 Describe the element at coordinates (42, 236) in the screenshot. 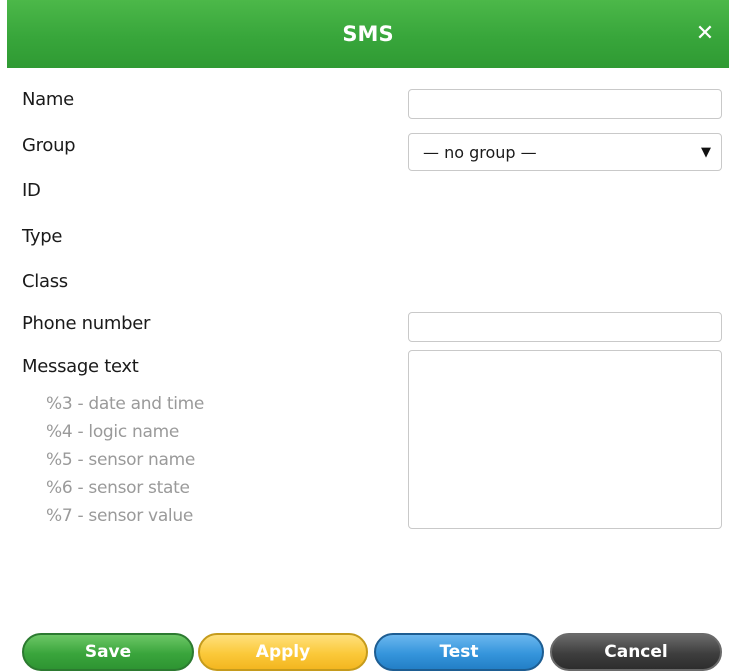

I see `type-label: Type` at that location.